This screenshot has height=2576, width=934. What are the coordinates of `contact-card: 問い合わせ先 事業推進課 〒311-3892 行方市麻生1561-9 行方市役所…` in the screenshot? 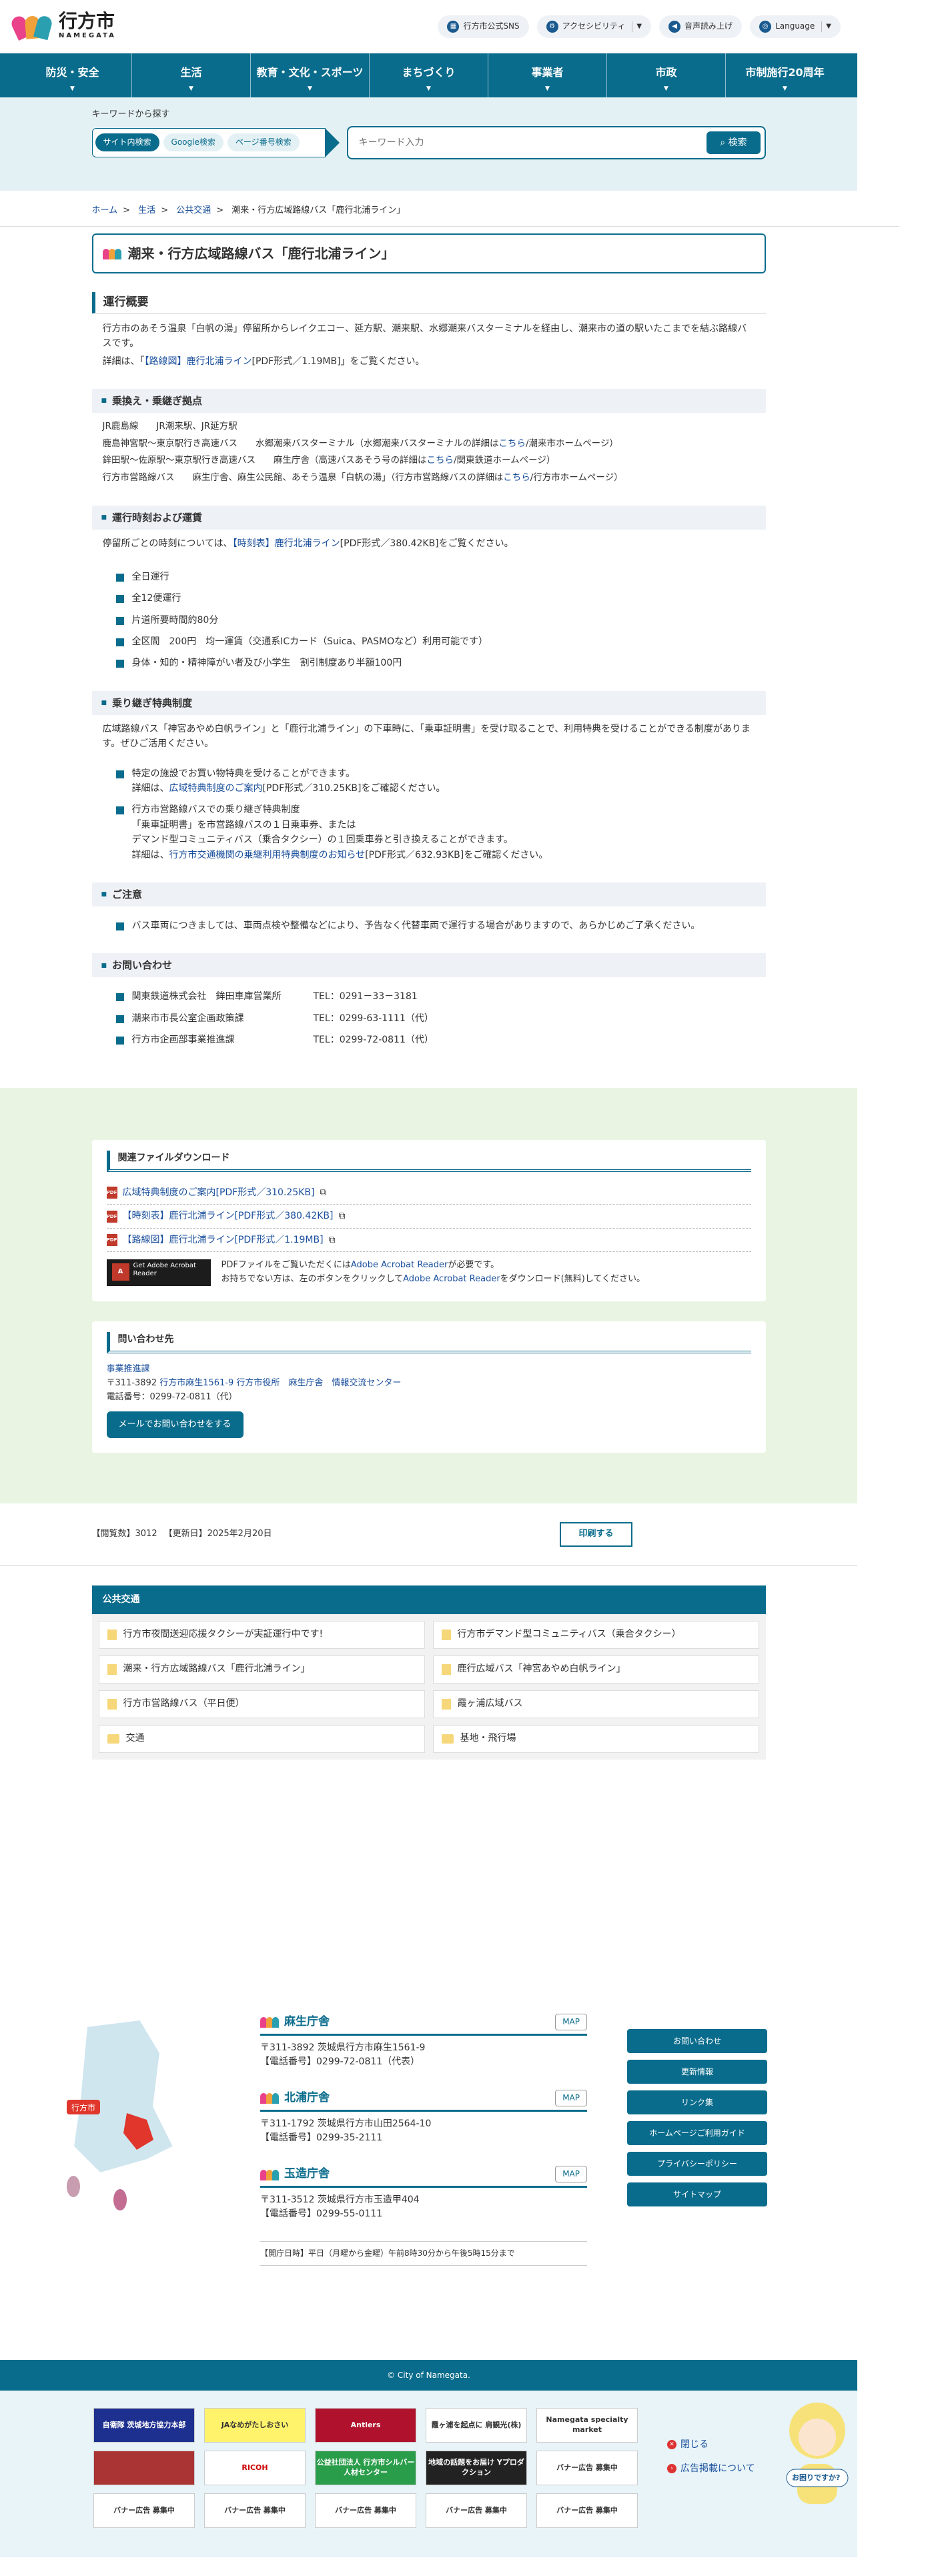 It's located at (428, 1387).